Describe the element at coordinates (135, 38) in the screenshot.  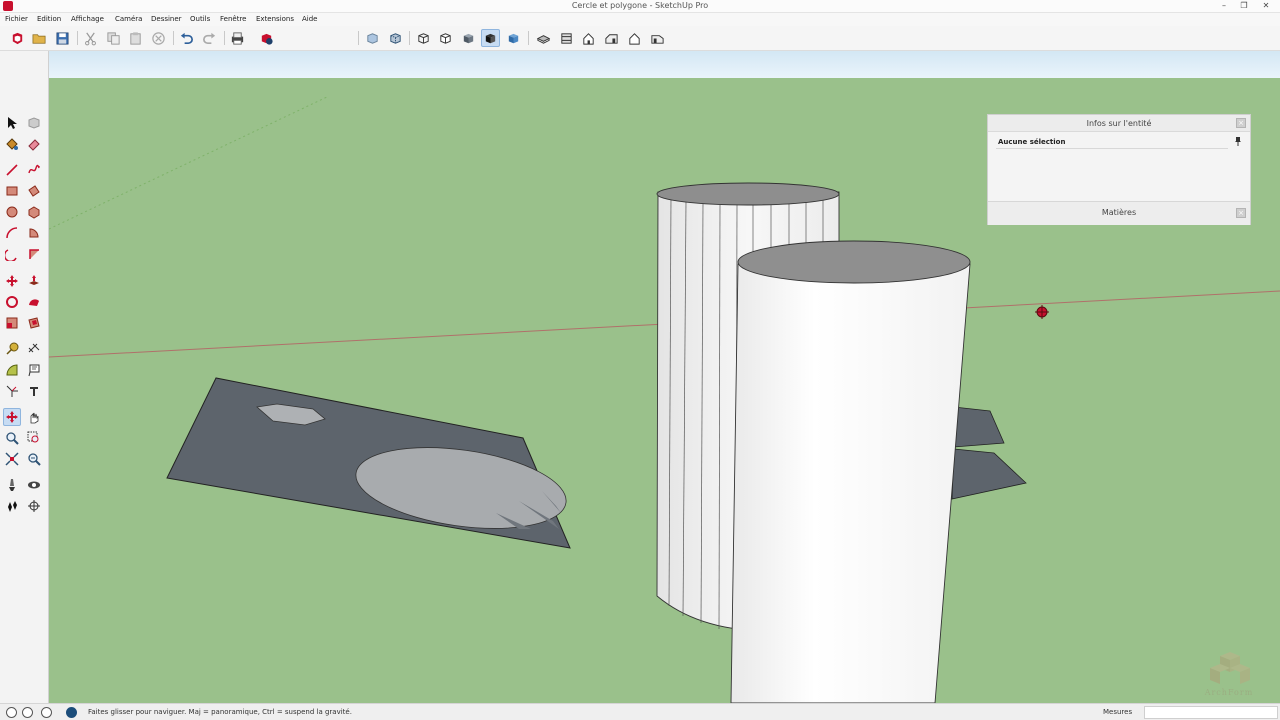
I see `paste-icon` at that location.